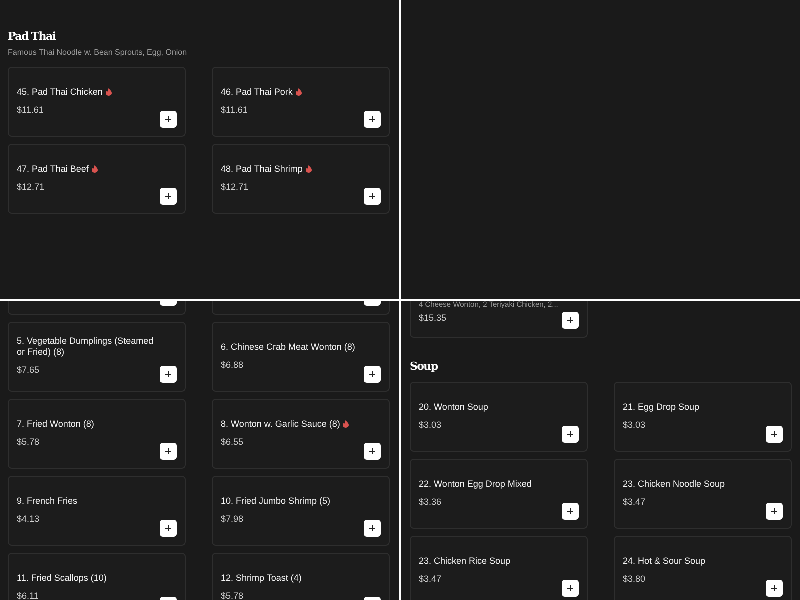 Image resolution: width=800 pixels, height=600 pixels. Describe the element at coordinates (28, 595) in the screenshot. I see `item-price: $6.11` at that location.